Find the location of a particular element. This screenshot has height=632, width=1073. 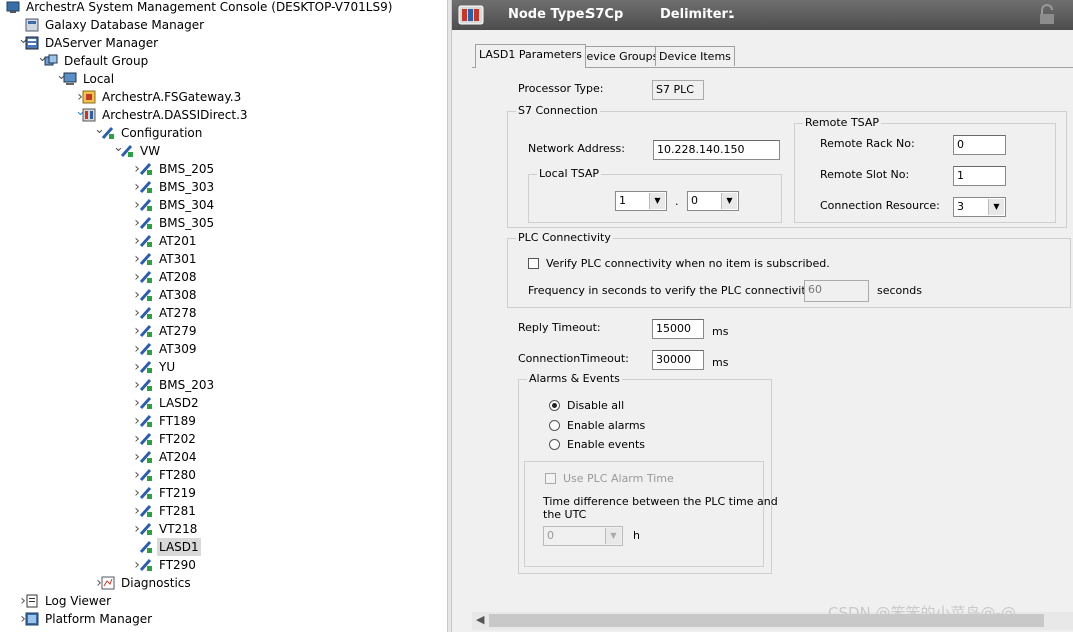

tree-item-bms-303: › BMS_303 is located at coordinates (223, 187).